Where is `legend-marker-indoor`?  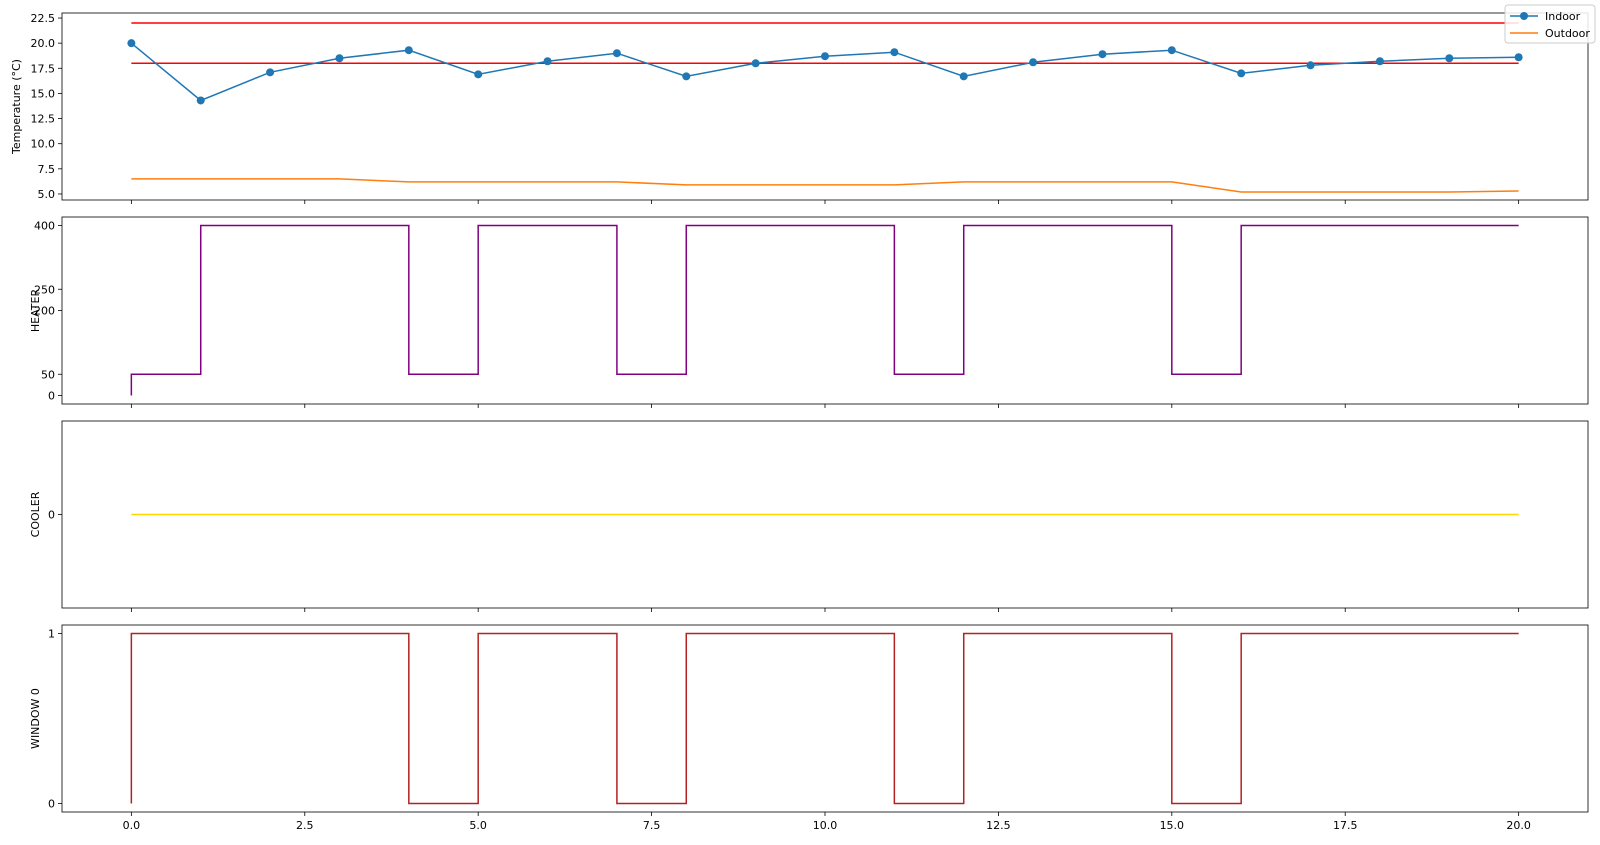 legend-marker-indoor is located at coordinates (1524, 16).